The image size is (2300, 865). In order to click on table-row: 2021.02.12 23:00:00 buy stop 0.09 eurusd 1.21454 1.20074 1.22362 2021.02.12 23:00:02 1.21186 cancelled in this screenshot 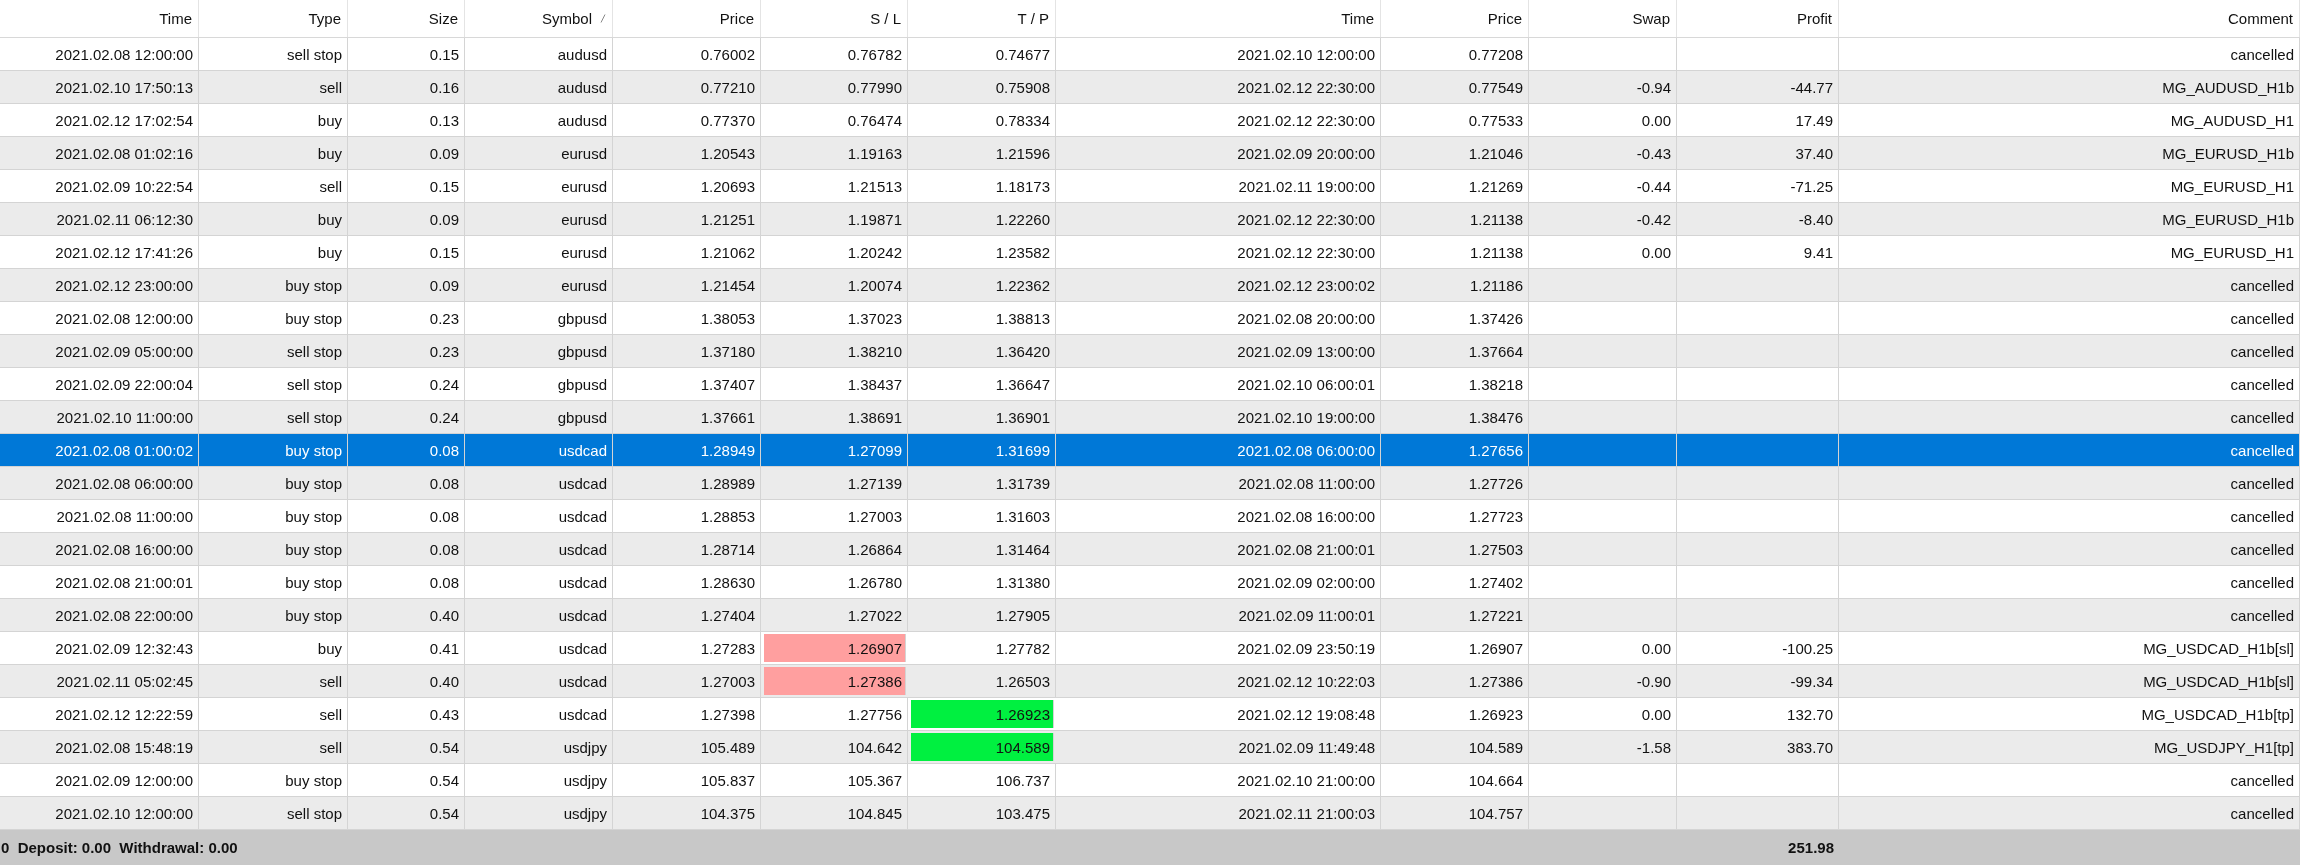, I will do `click(1150, 285)`.